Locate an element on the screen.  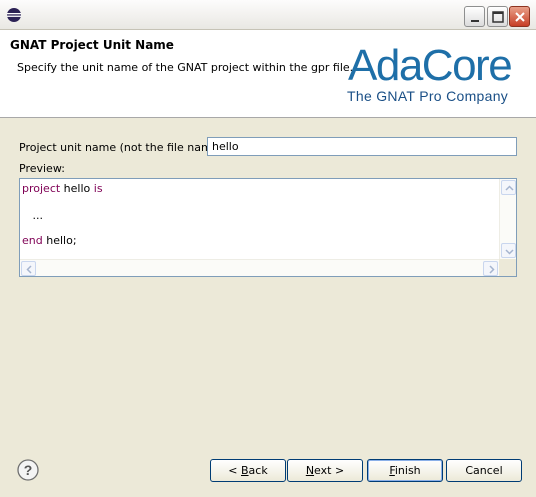
eclipse-icon is located at coordinates (14, 15).